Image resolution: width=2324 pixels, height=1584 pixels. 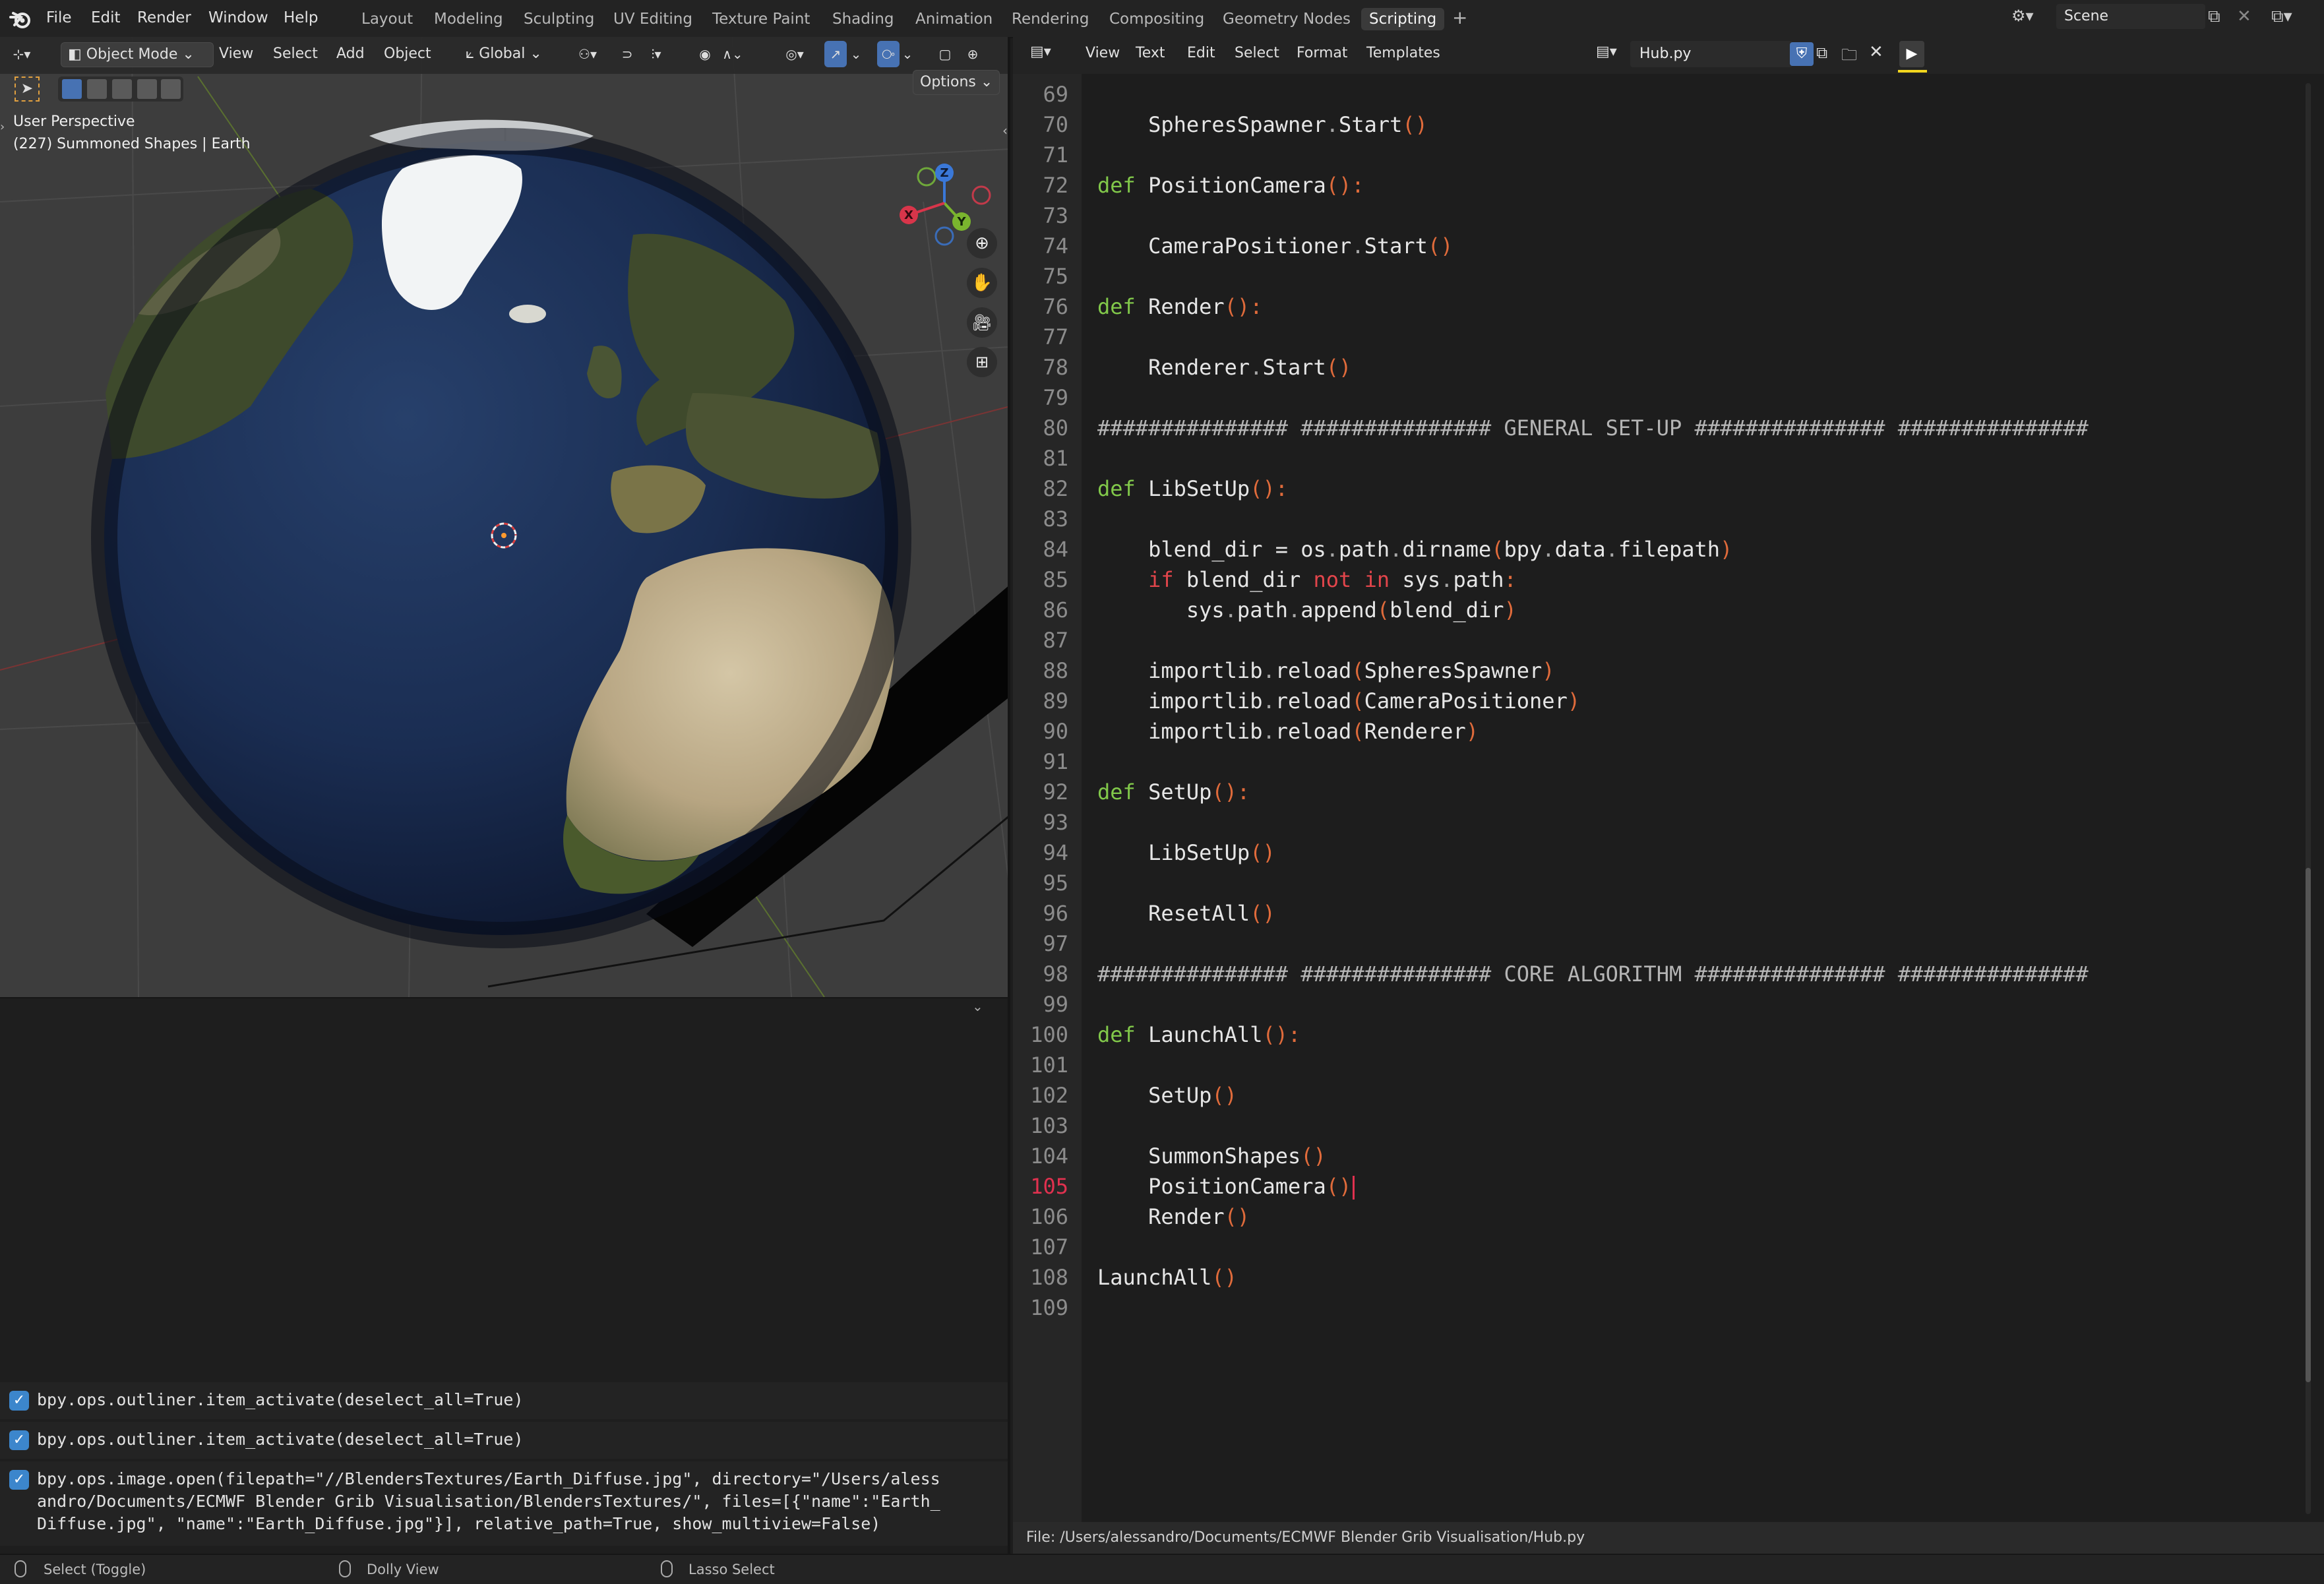 I want to click on blender-logo-icon, so click(x=20, y=19).